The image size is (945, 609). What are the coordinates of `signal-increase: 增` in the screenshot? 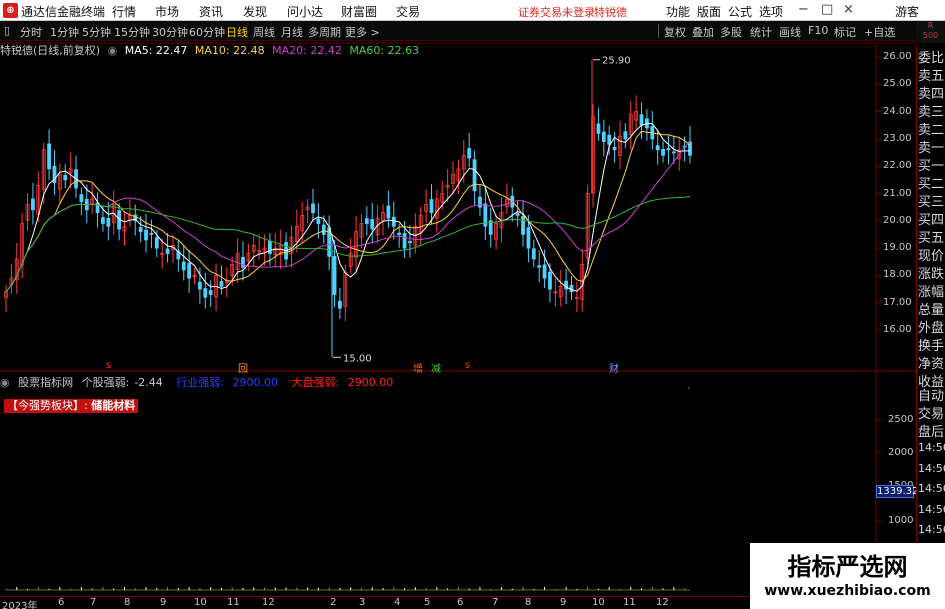 It's located at (418, 369).